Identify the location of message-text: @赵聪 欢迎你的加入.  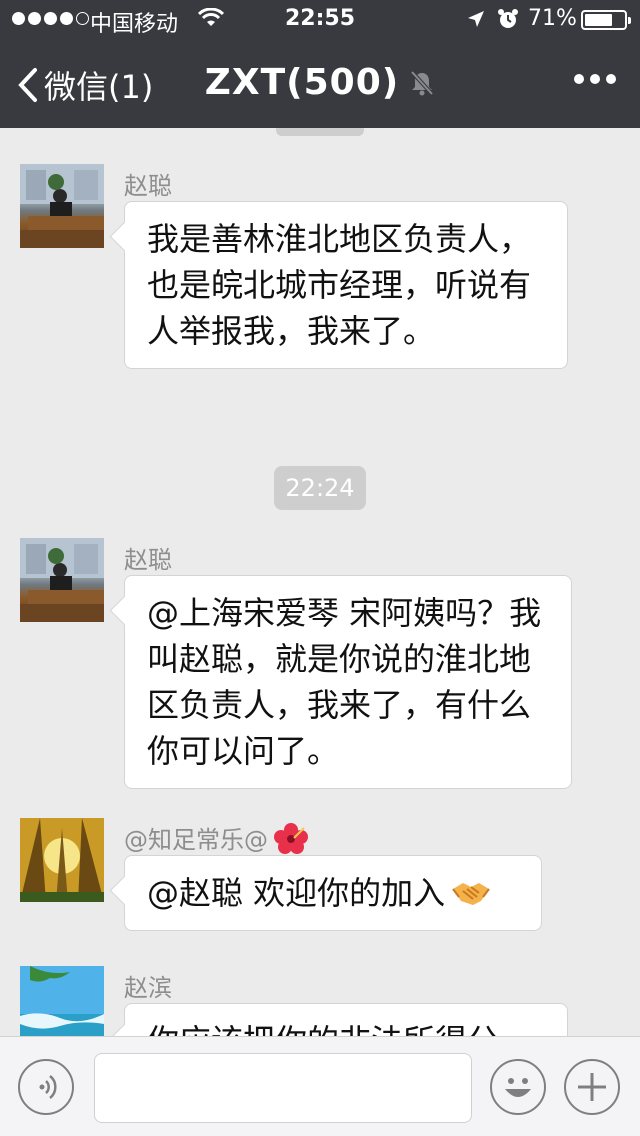
(333, 893).